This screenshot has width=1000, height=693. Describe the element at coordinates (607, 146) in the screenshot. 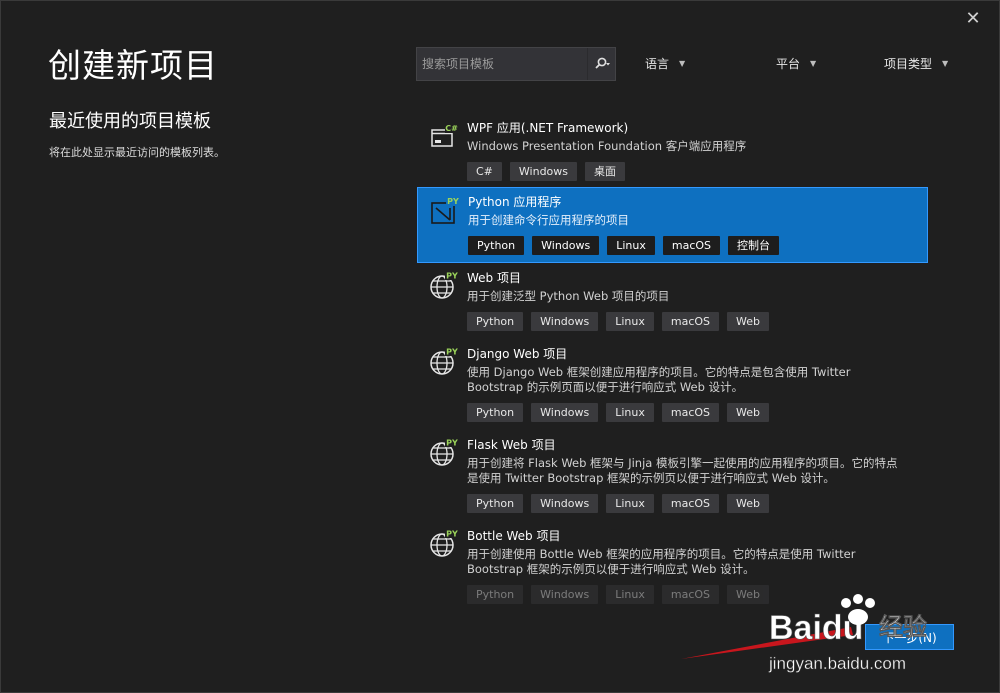

I see `template-description: Windows Presentation Foundation 客户端应用程序` at that location.